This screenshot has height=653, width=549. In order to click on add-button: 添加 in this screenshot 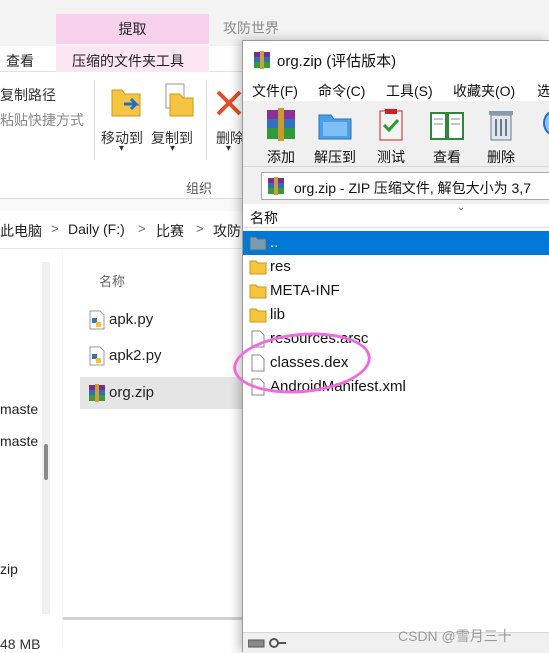, I will do `click(281, 137)`.